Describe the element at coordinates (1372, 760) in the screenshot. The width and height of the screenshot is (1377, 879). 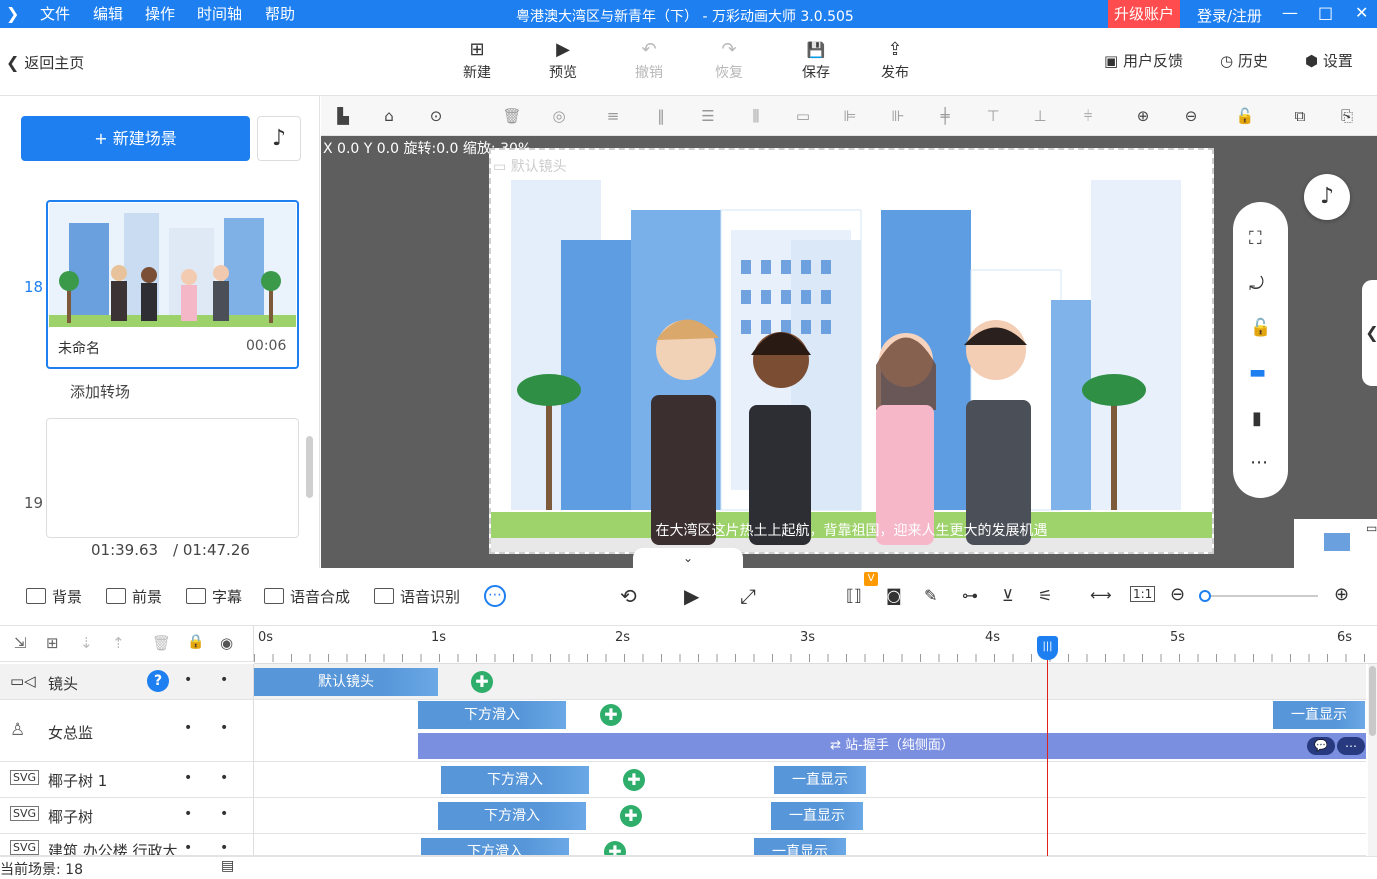
I see `timeline-scrollbar` at that location.